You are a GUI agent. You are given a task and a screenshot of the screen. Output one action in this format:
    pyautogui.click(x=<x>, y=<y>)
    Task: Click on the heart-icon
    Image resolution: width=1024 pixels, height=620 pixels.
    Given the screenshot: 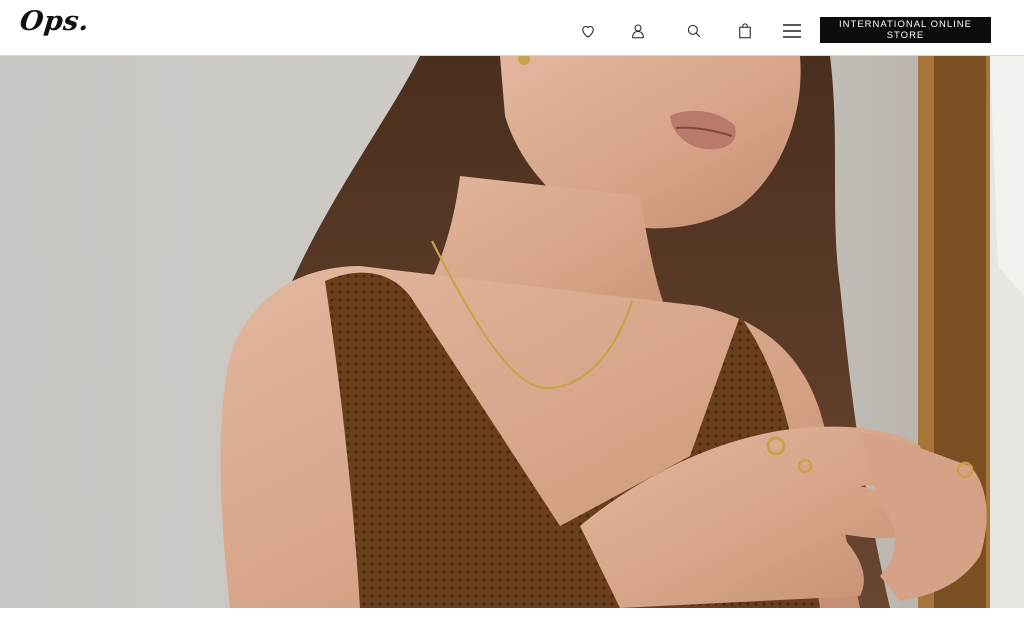 What is the action you would take?
    pyautogui.click(x=588, y=32)
    